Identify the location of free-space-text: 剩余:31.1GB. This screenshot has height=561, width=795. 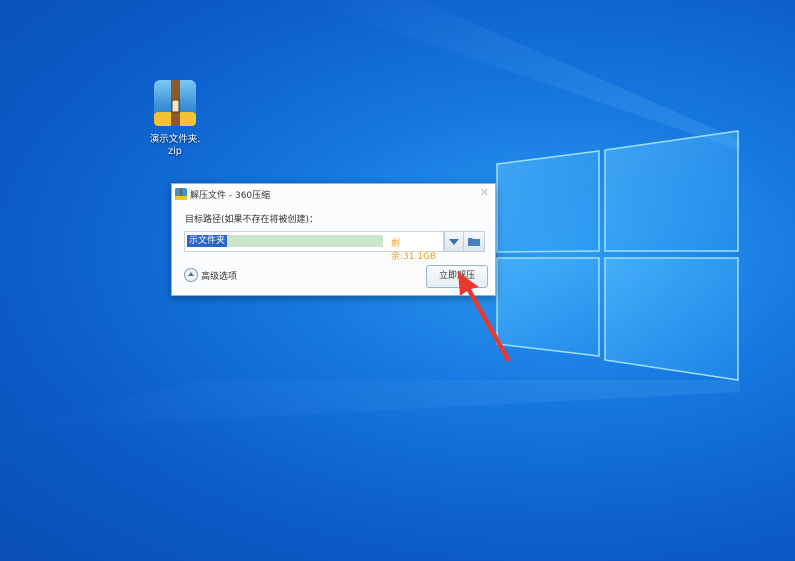
(414, 250).